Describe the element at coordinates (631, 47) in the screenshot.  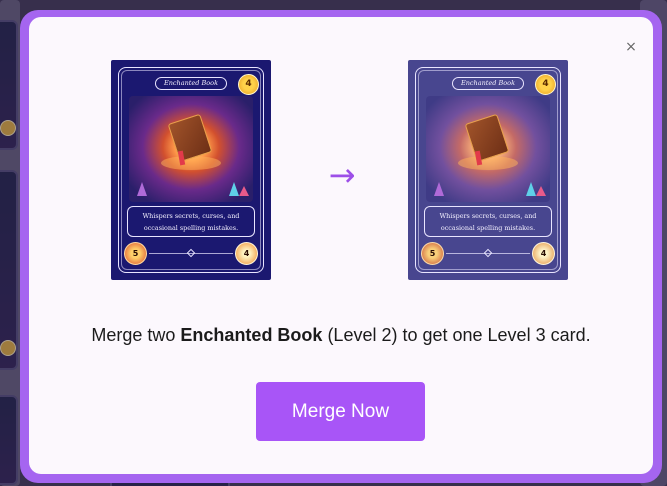
I see `close-button: ×` at that location.